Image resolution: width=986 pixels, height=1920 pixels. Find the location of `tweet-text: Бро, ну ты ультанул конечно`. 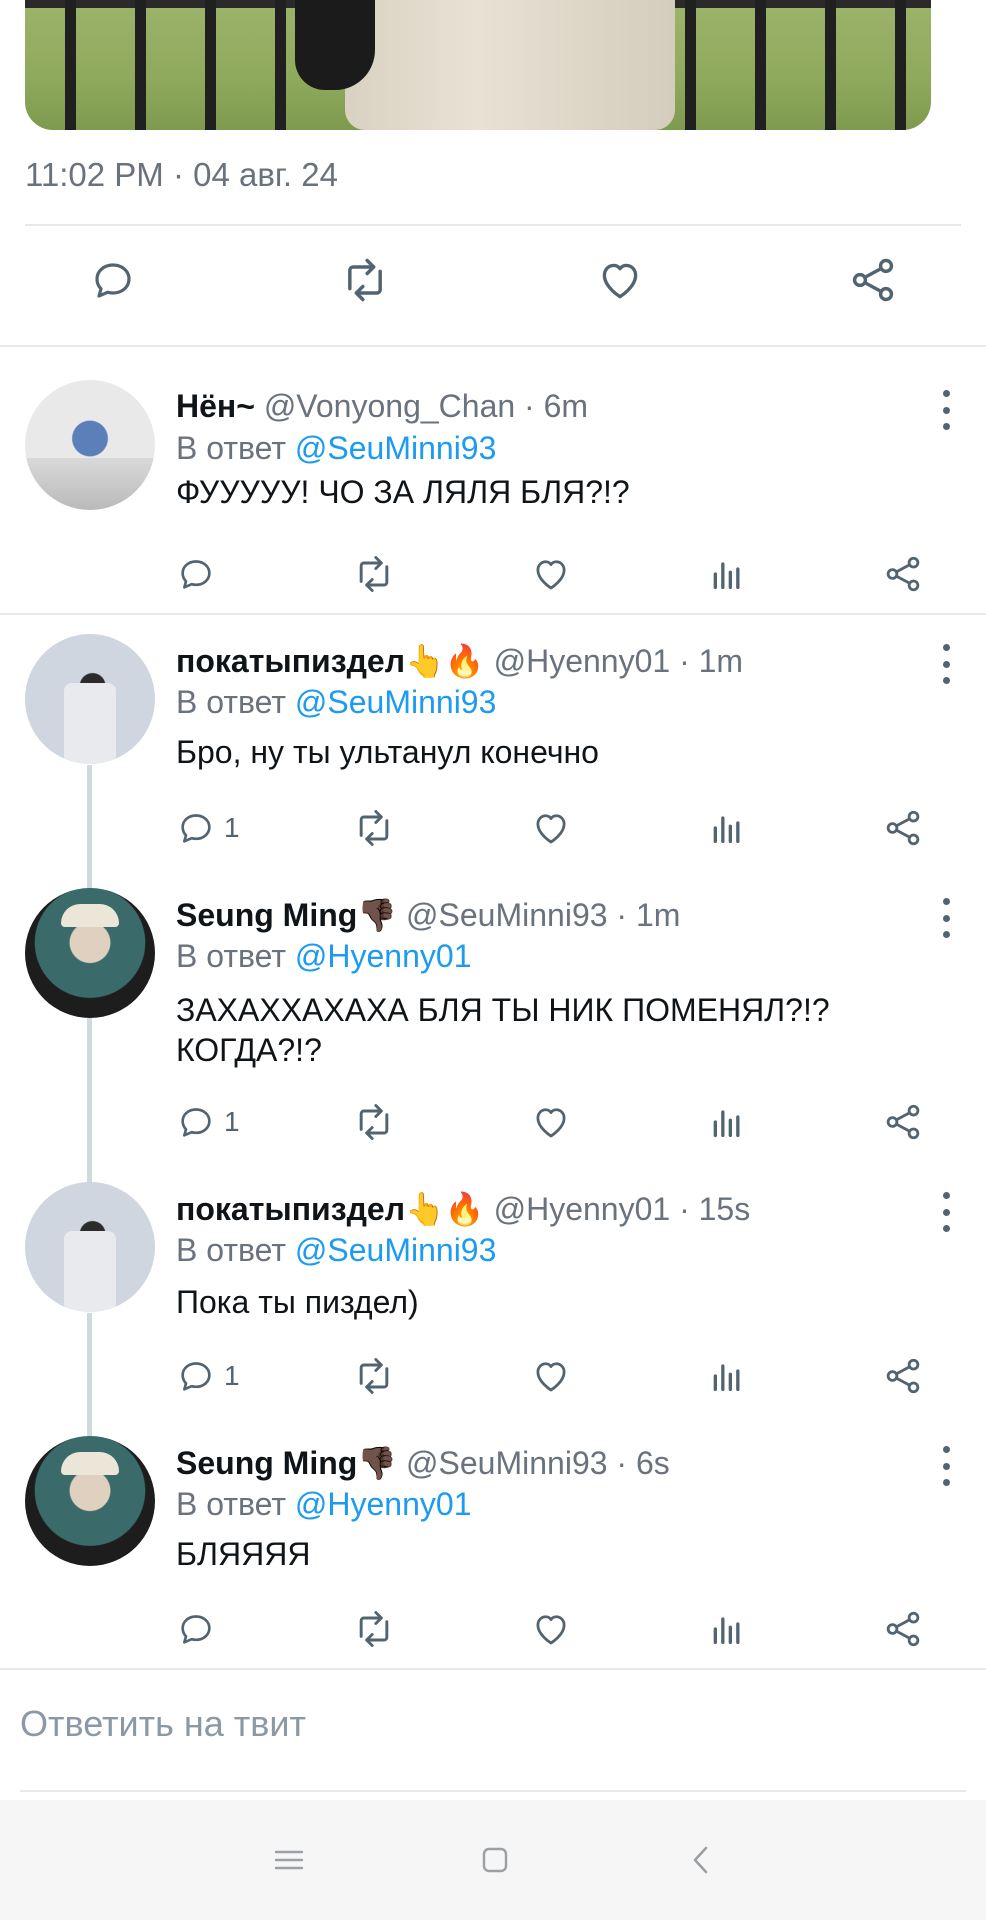

tweet-text: Бро, ну ты ультанул конечно is located at coordinates (387, 752).